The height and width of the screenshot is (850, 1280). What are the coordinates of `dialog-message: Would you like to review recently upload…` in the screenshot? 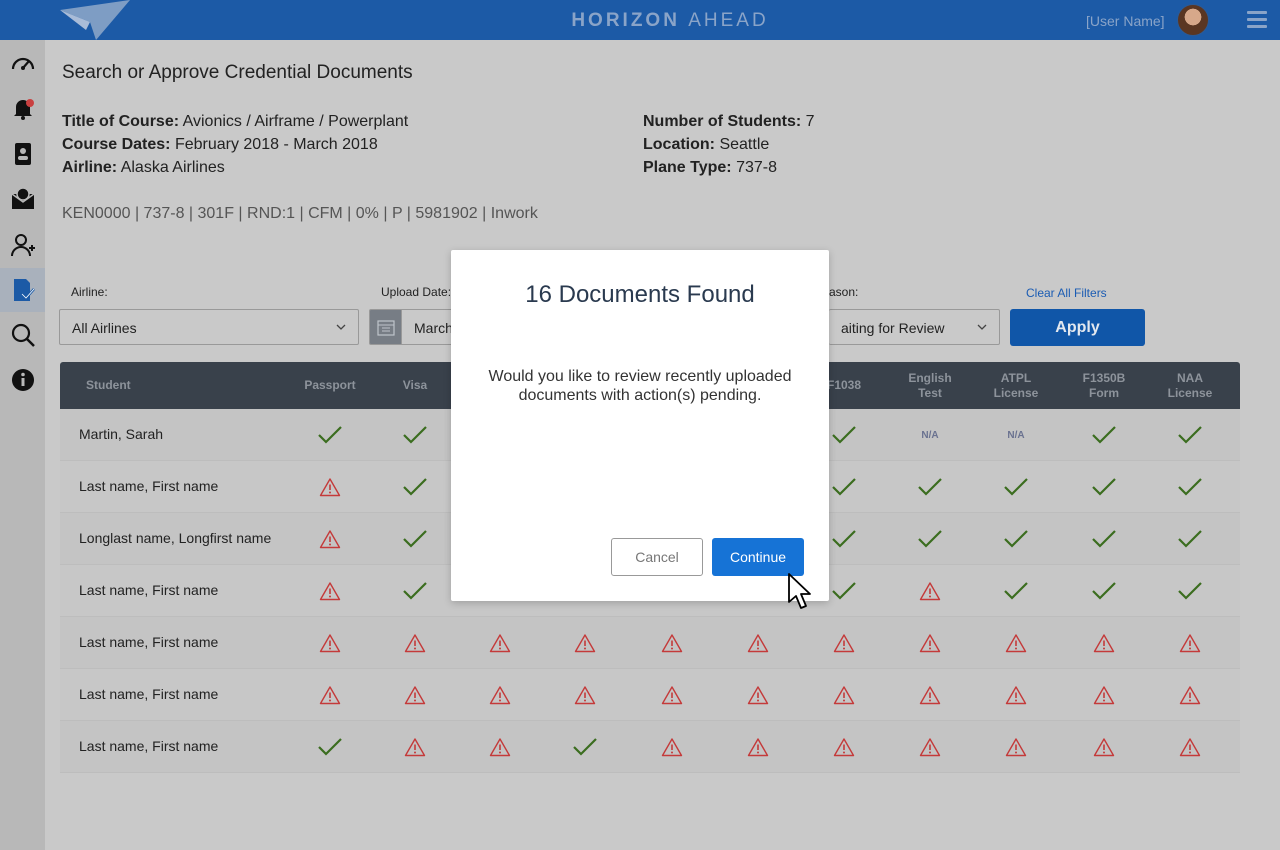 It's located at (640, 386).